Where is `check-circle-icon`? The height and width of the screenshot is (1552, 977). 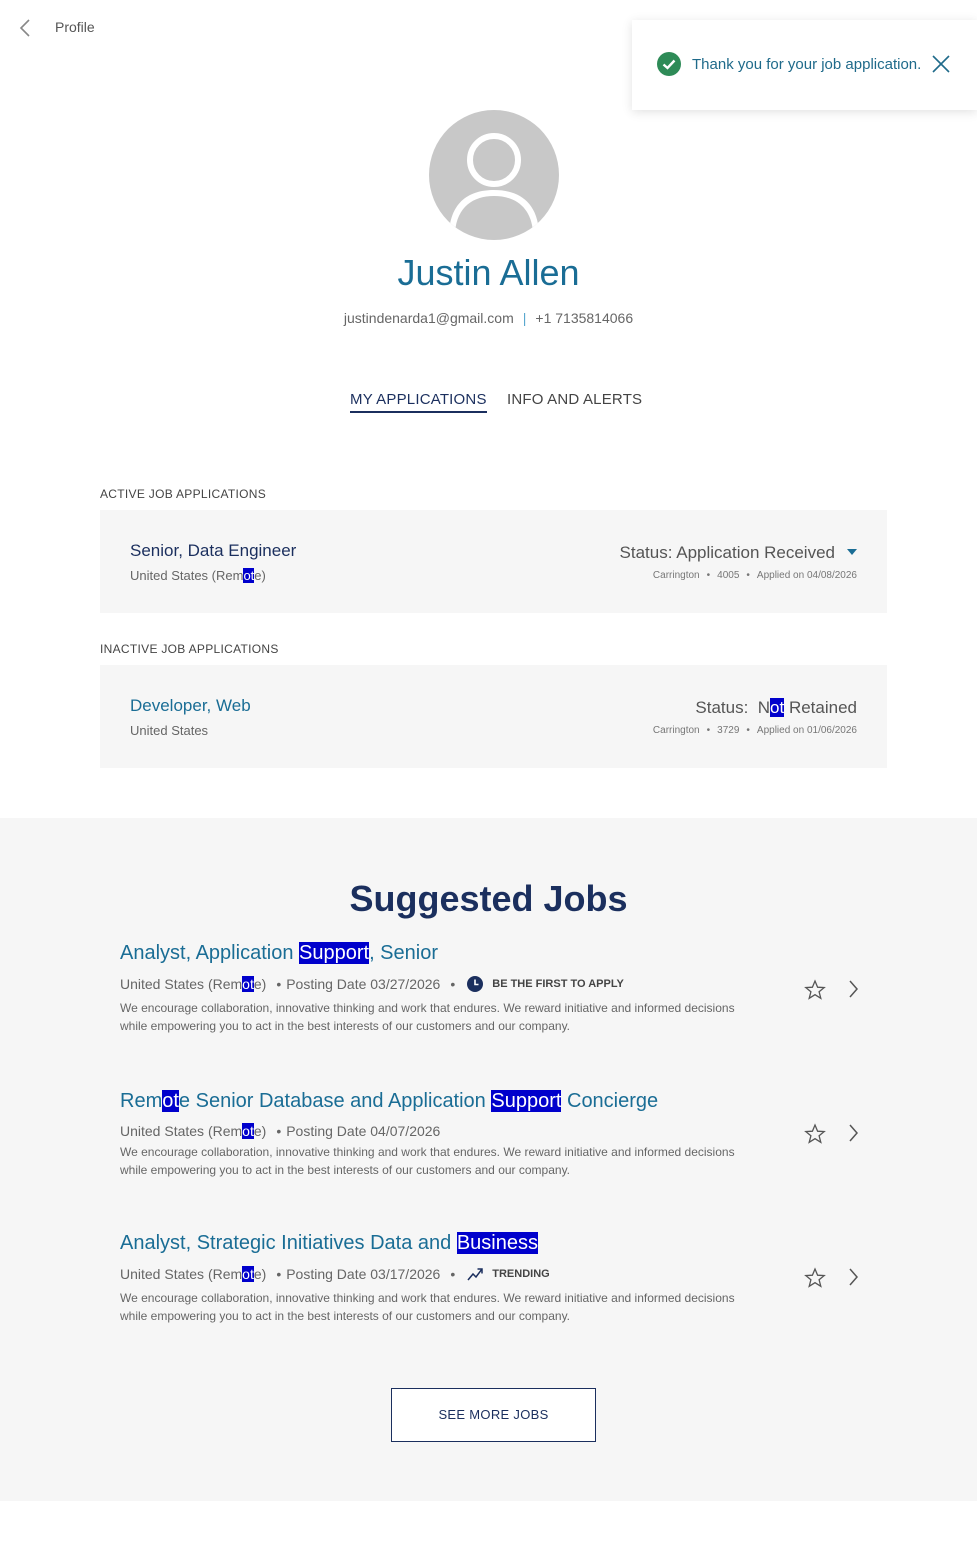 check-circle-icon is located at coordinates (669, 64).